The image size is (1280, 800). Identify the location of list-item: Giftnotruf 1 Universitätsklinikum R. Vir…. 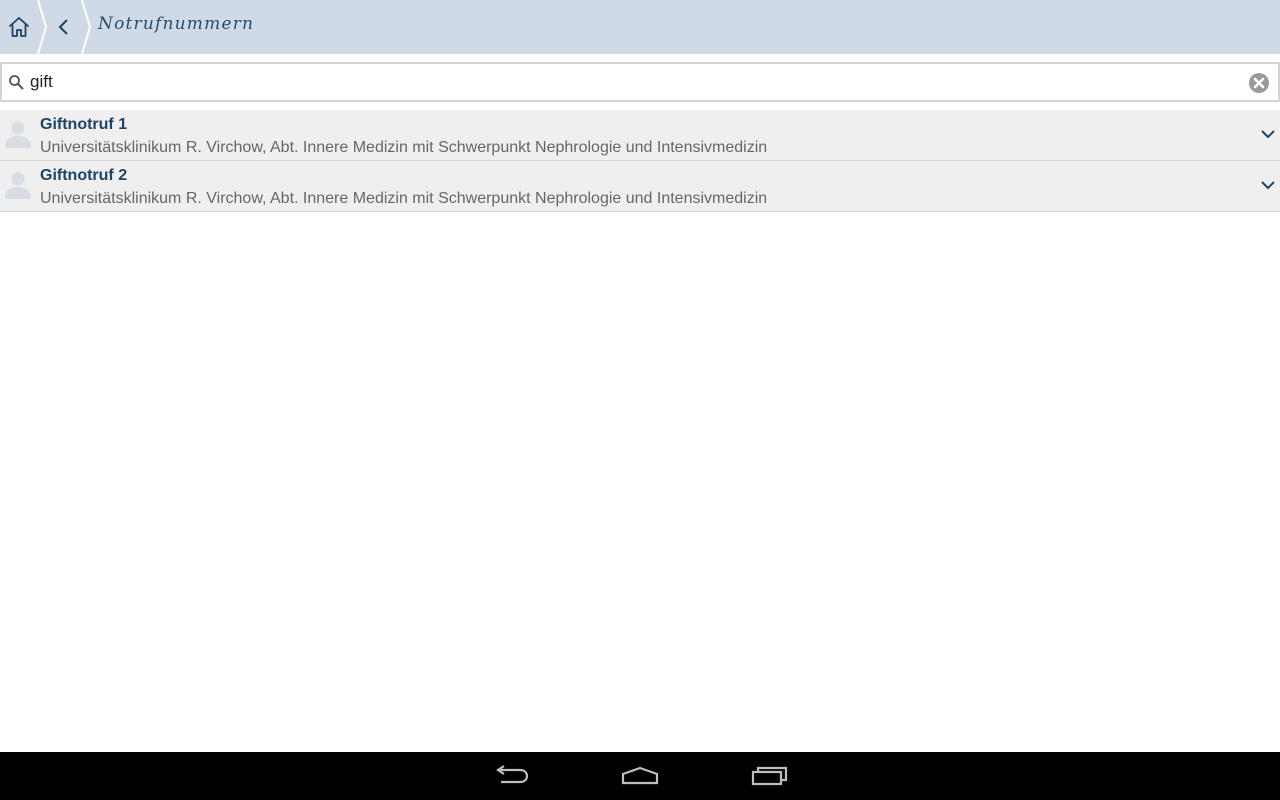
(640, 135).